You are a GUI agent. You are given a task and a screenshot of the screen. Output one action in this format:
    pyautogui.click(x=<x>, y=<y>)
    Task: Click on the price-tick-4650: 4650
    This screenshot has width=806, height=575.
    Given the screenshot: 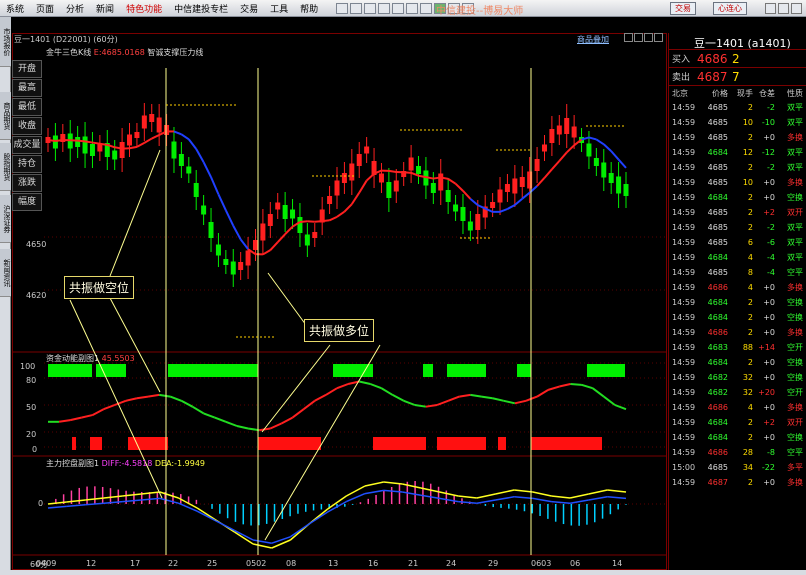 What is the action you would take?
    pyautogui.click(x=36, y=244)
    